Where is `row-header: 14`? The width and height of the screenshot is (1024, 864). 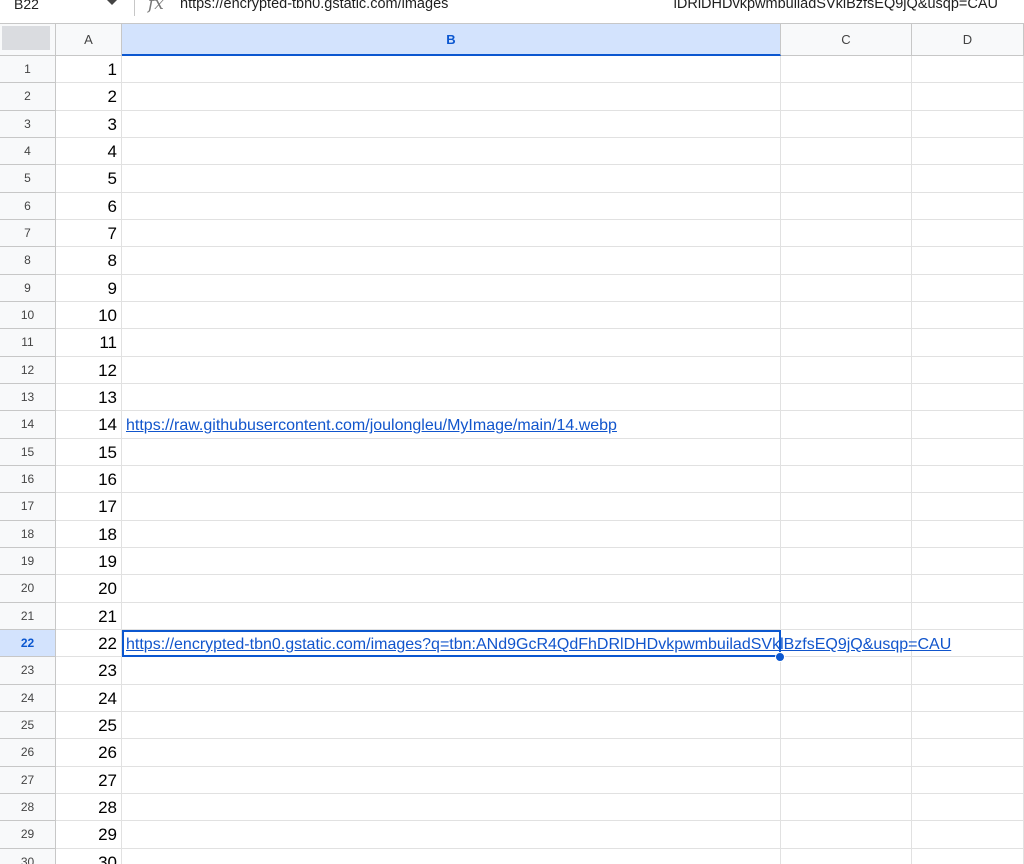 row-header: 14 is located at coordinates (28, 425).